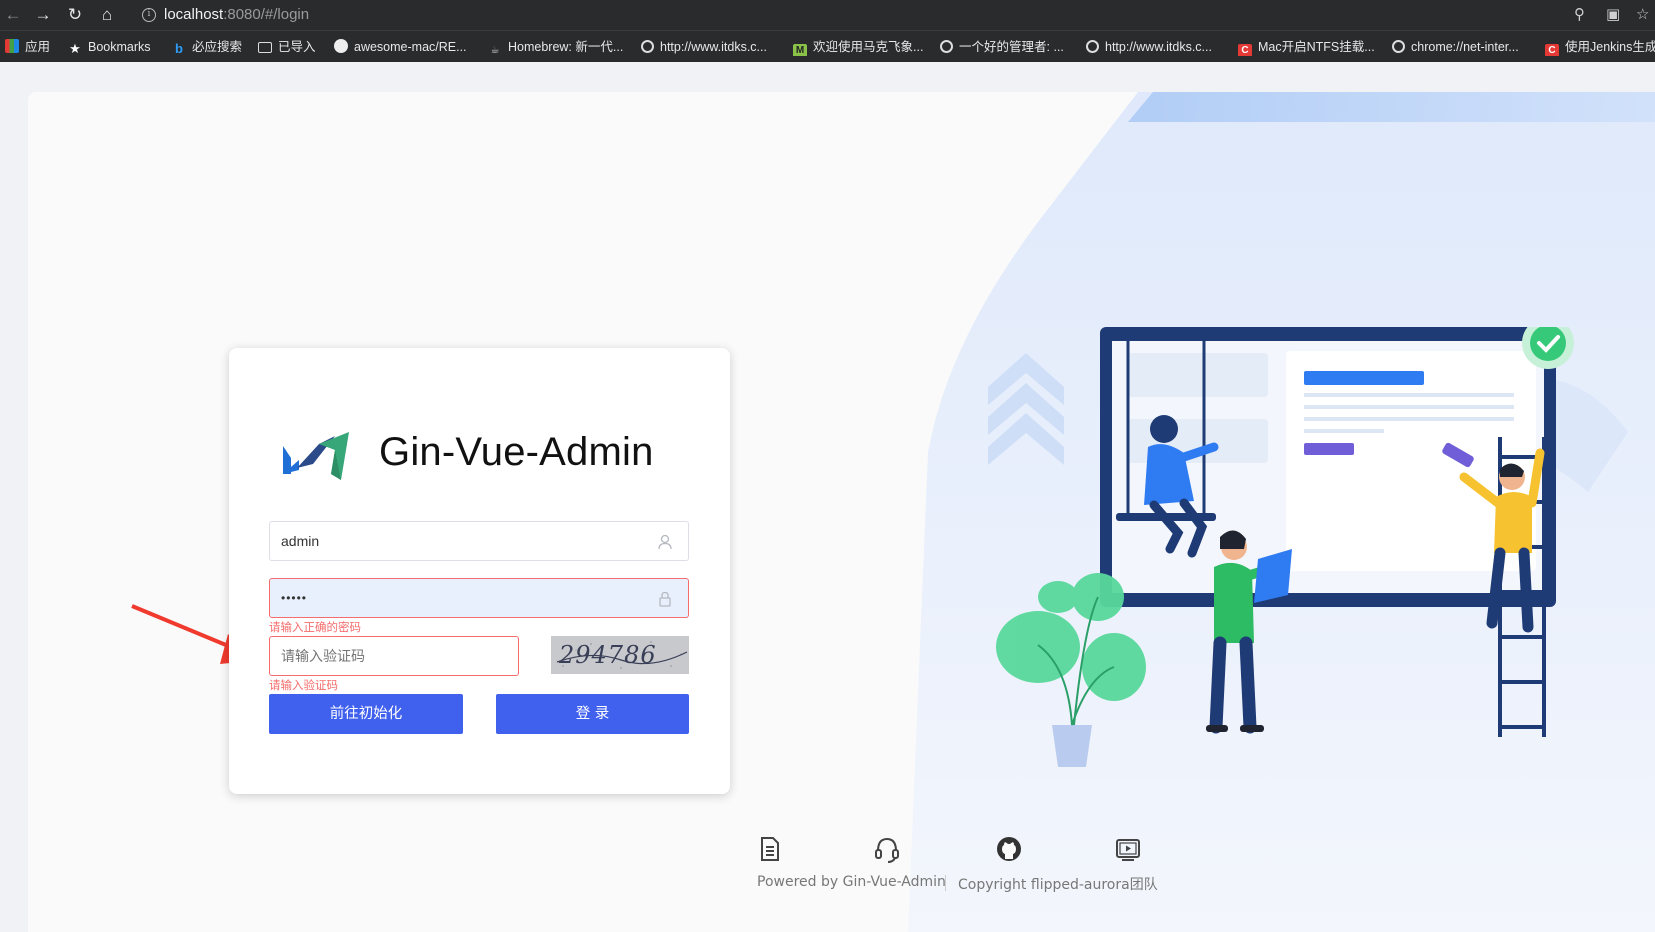 The image size is (1655, 932). I want to click on captcha-input, so click(394, 656).